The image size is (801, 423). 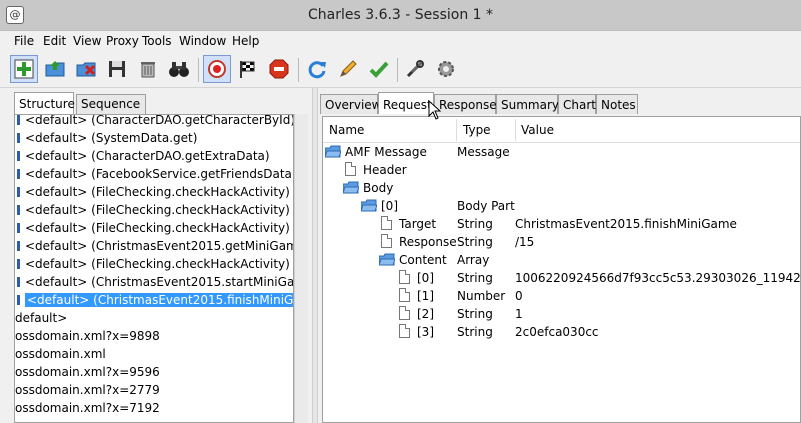 I want to click on title-bar: @ Charles 3.6.3 - Session 1 *, so click(x=400, y=15).